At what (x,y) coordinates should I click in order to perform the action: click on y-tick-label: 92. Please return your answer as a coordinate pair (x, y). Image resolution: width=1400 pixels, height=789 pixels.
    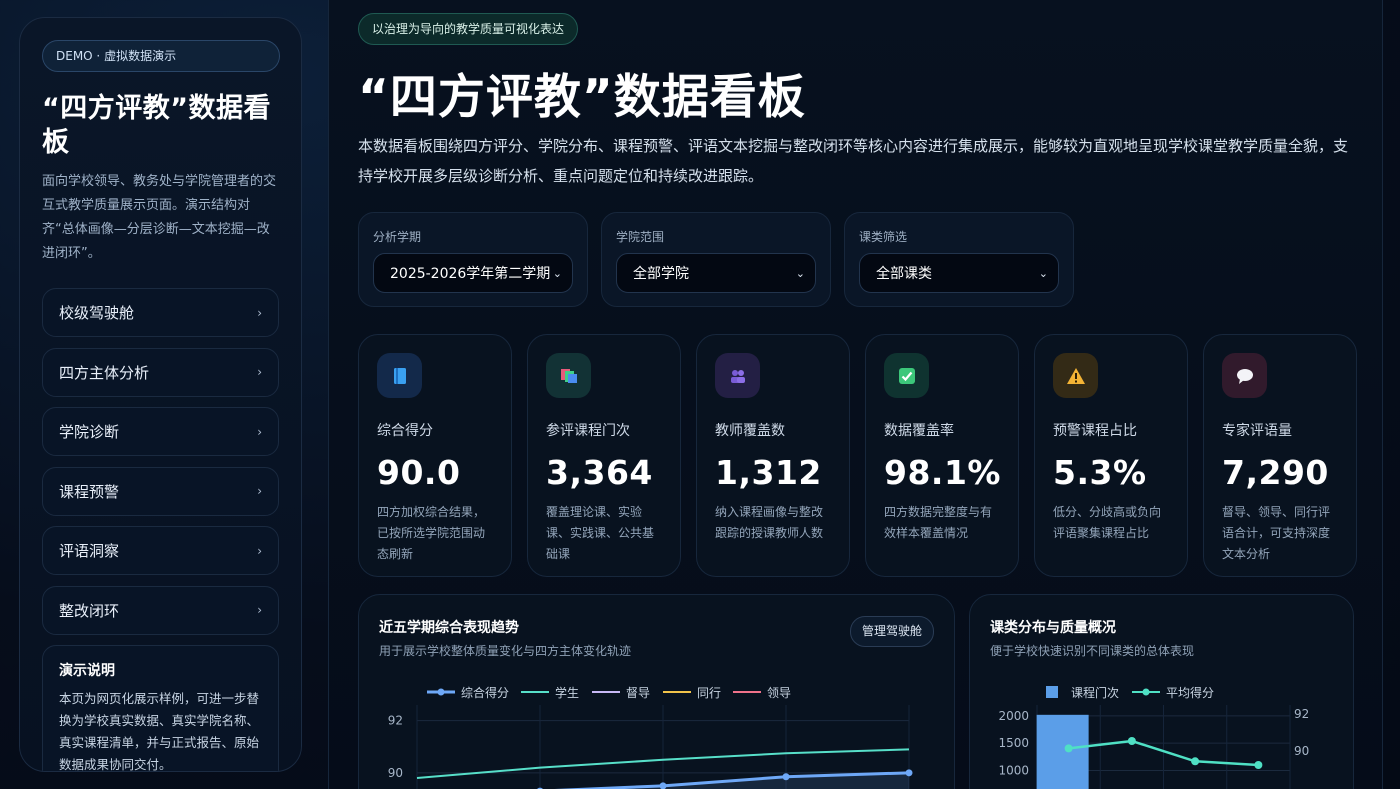
    Looking at the image, I should click on (395, 721).